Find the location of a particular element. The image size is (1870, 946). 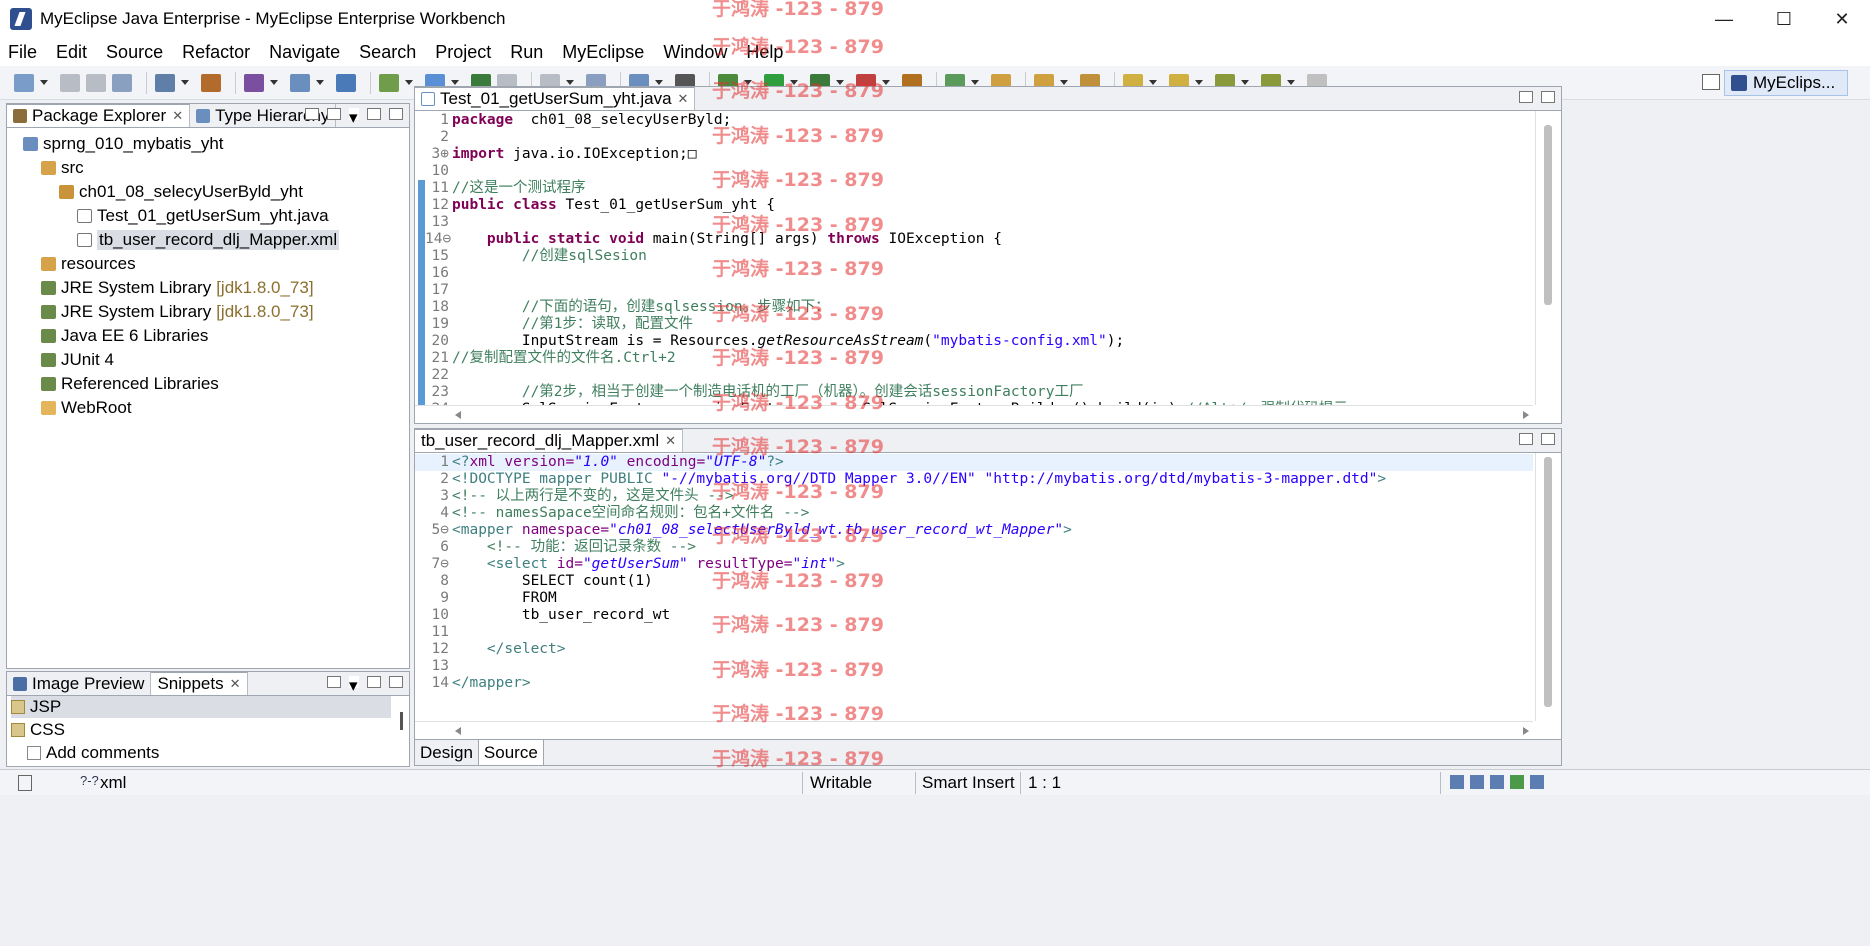

code-line: 10 tb_user_record_wt is located at coordinates (974, 615).